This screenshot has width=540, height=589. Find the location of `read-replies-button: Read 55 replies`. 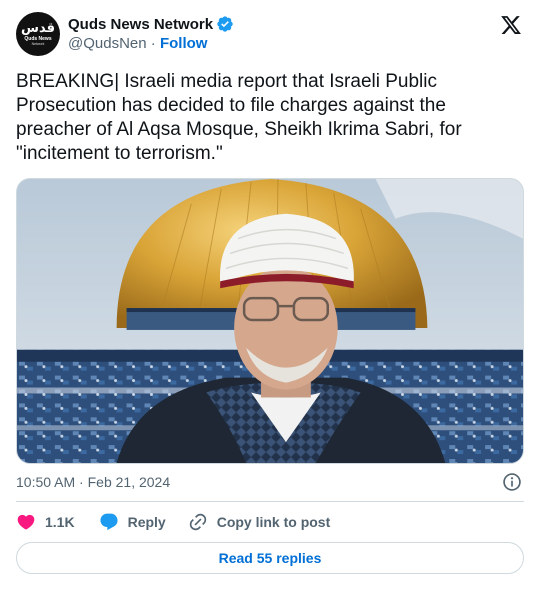

read-replies-button: Read 55 replies is located at coordinates (270, 558).